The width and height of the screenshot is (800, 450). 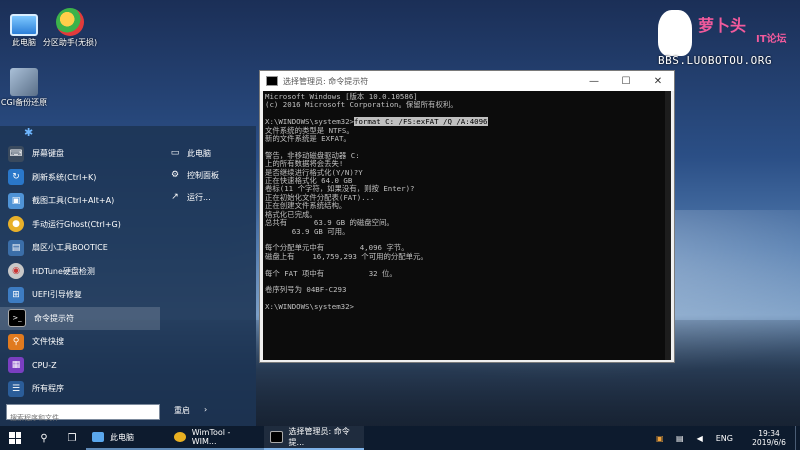 I want to click on taskbar-app-label: 此电脑, so click(x=122, y=437).